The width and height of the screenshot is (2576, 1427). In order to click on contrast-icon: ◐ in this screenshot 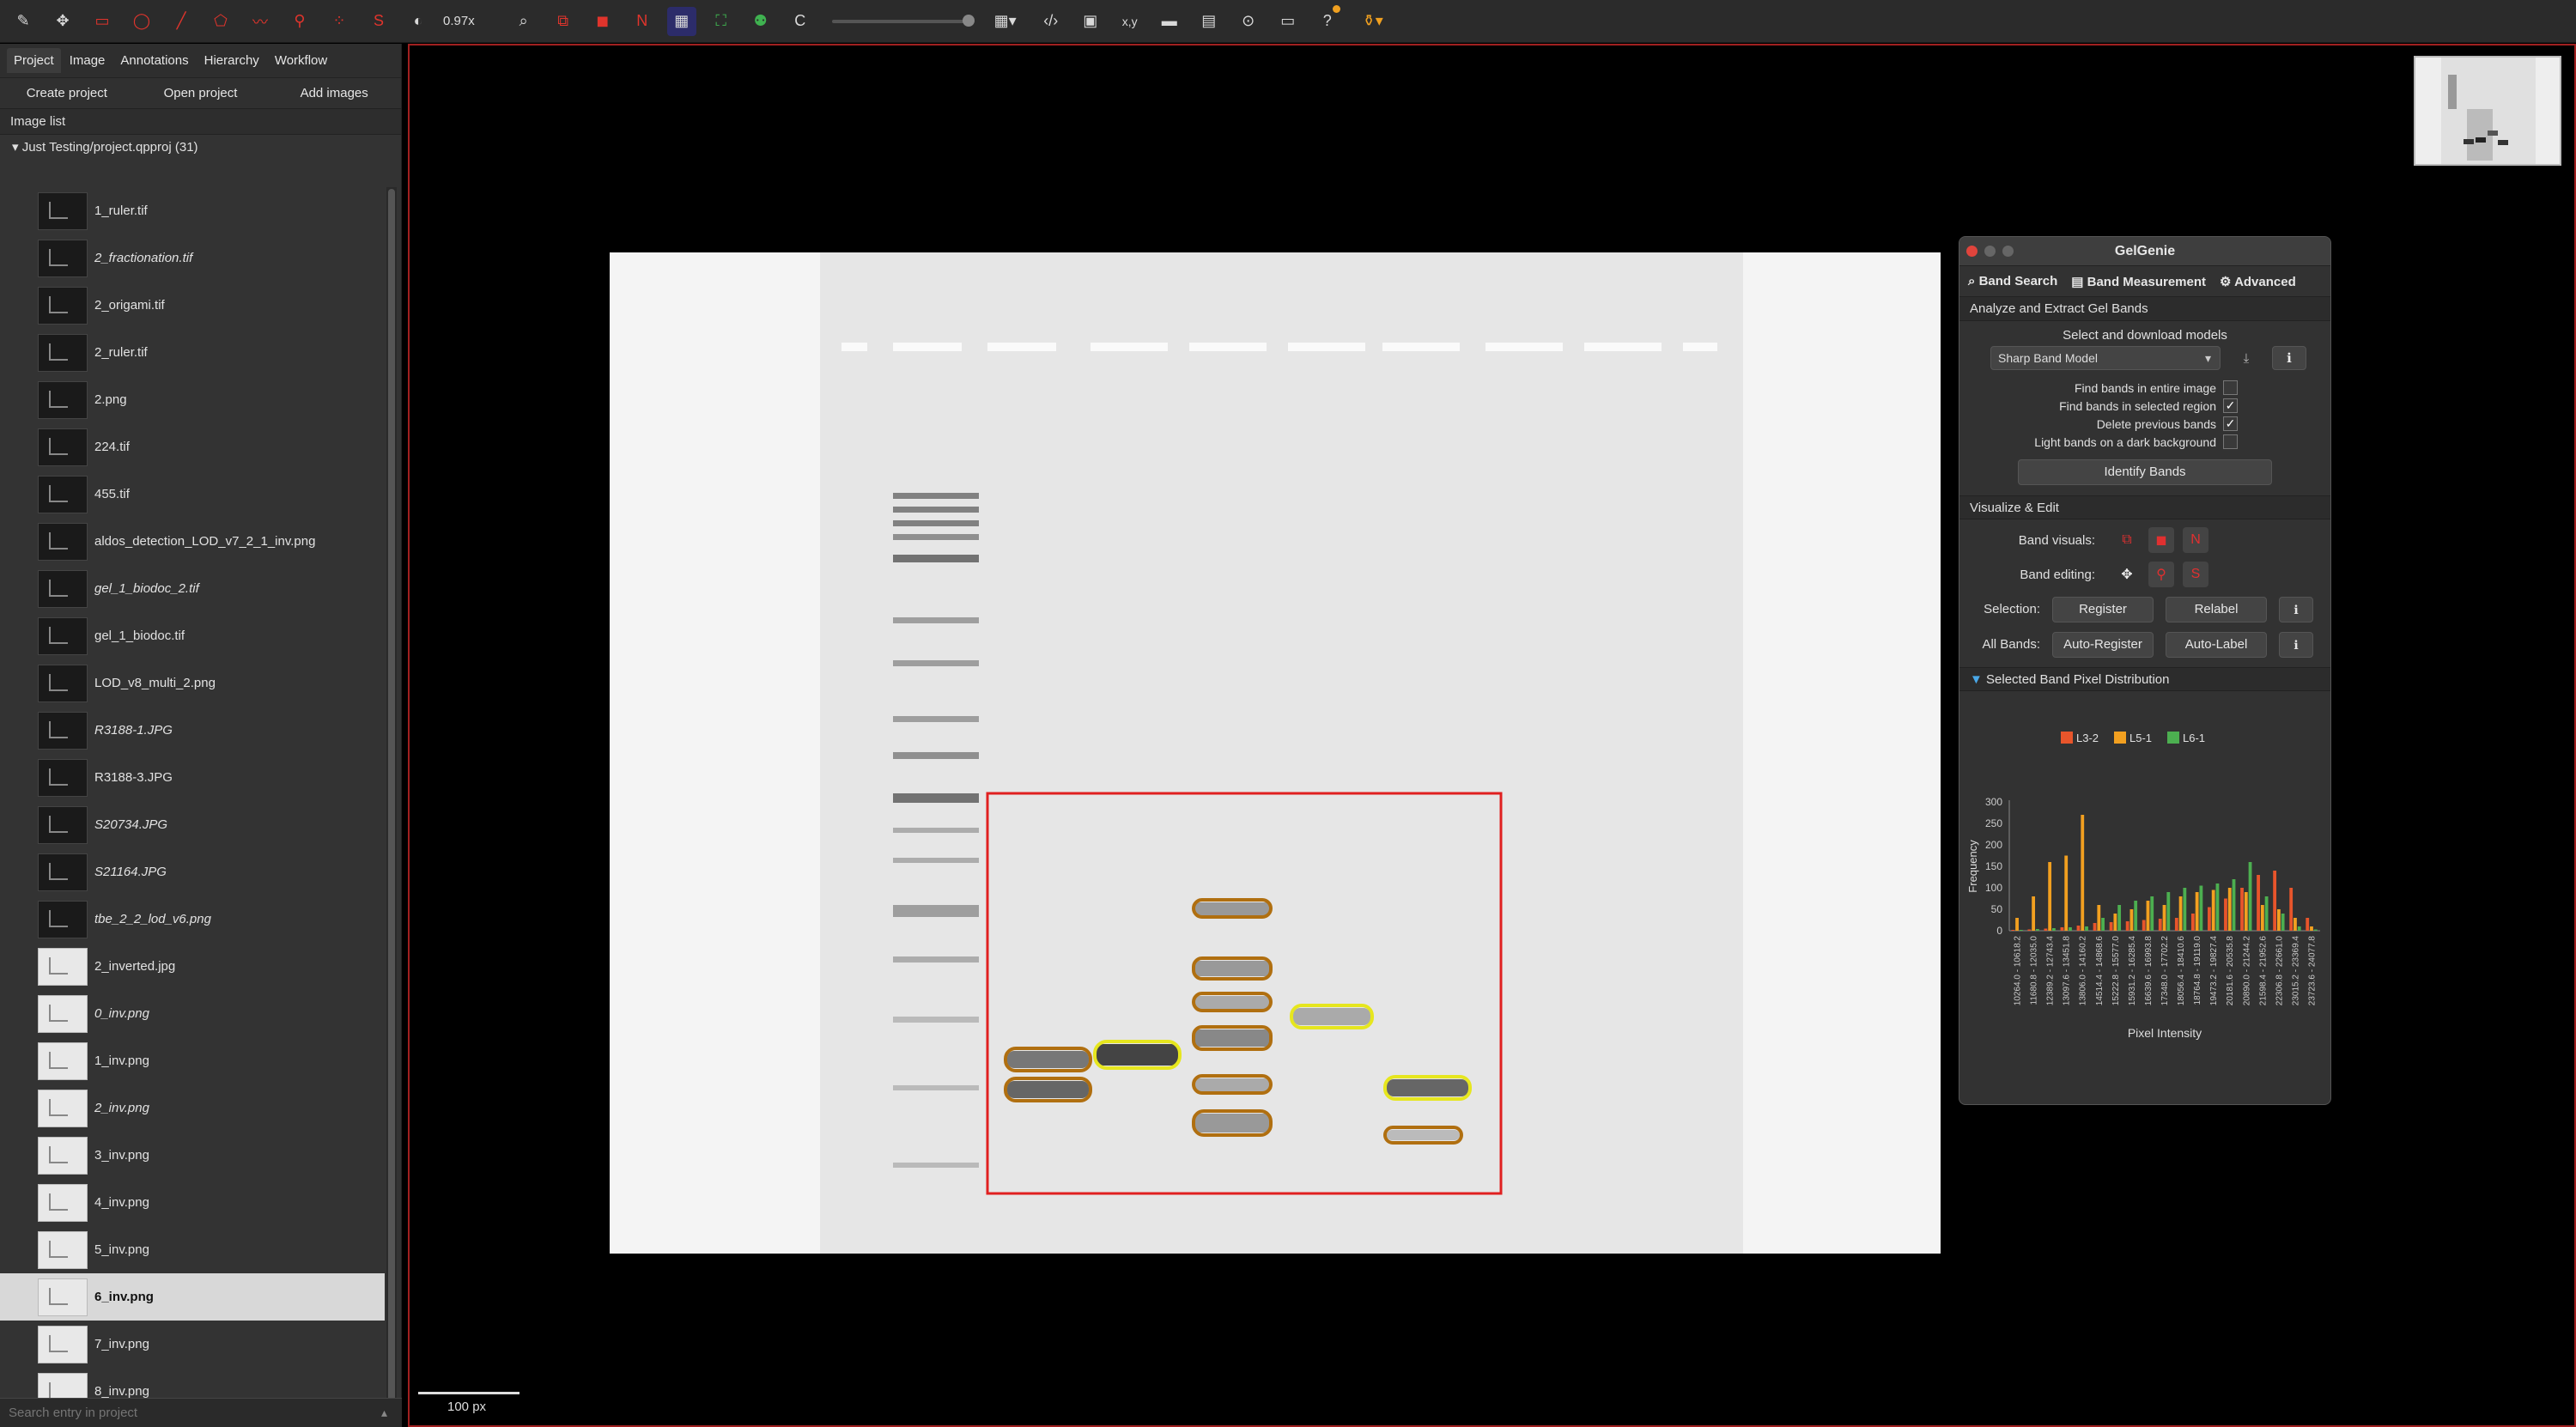, I will do `click(419, 21)`.